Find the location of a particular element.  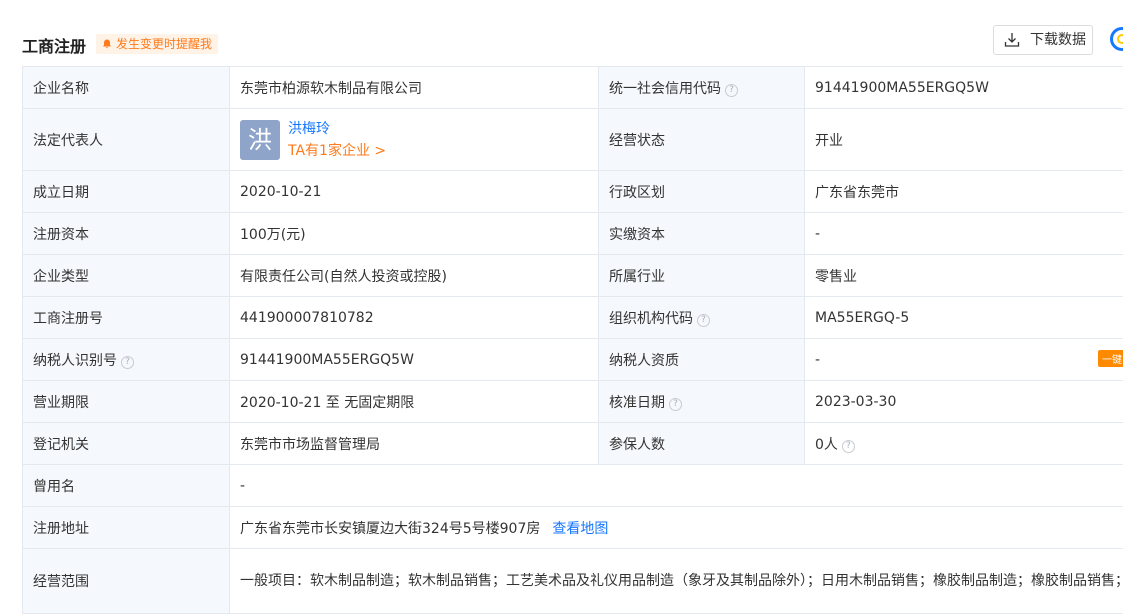

field-value: 2020-10-21 is located at coordinates (414, 192).